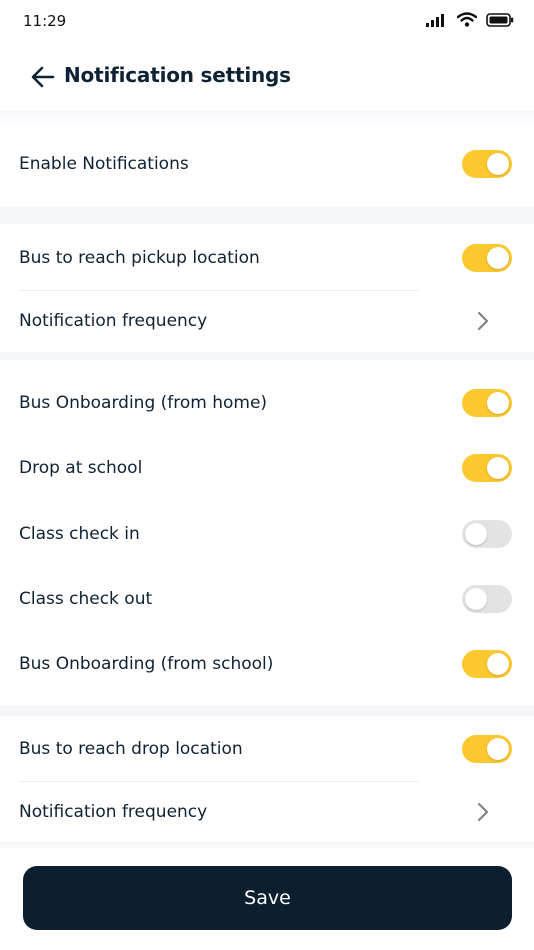  I want to click on event-row-bus-onboarding-home: Bus Onboarding (from home), so click(267, 403).